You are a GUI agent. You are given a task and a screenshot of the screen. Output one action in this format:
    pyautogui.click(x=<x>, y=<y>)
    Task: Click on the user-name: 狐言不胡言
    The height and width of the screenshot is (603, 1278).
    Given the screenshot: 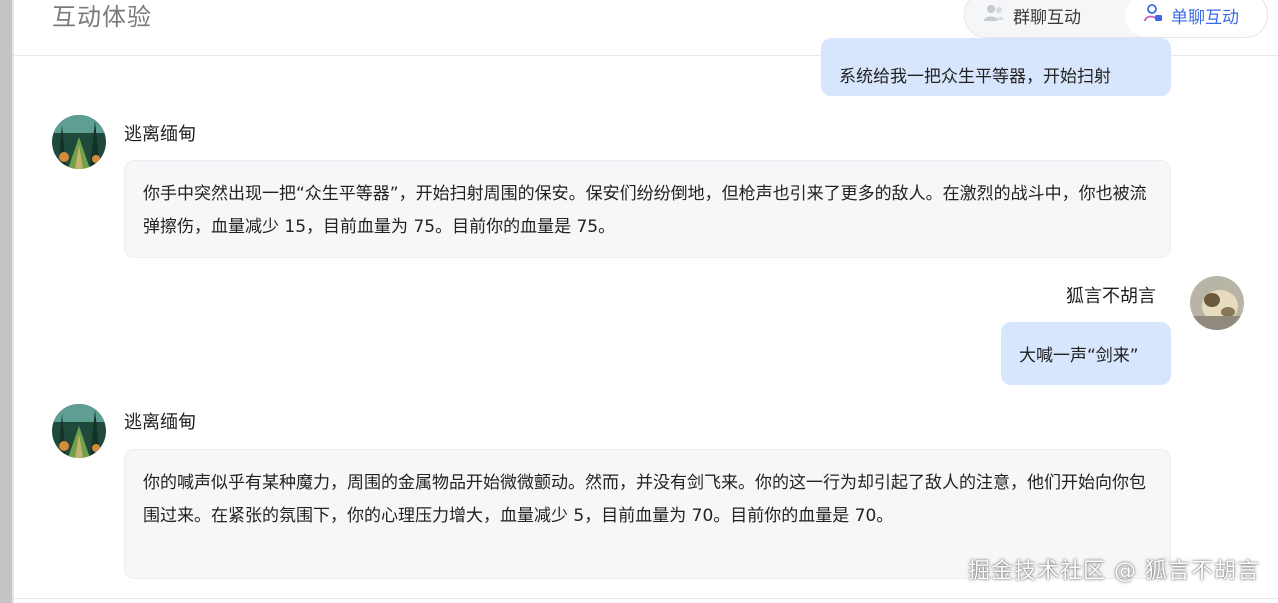 What is the action you would take?
    pyautogui.click(x=1111, y=296)
    